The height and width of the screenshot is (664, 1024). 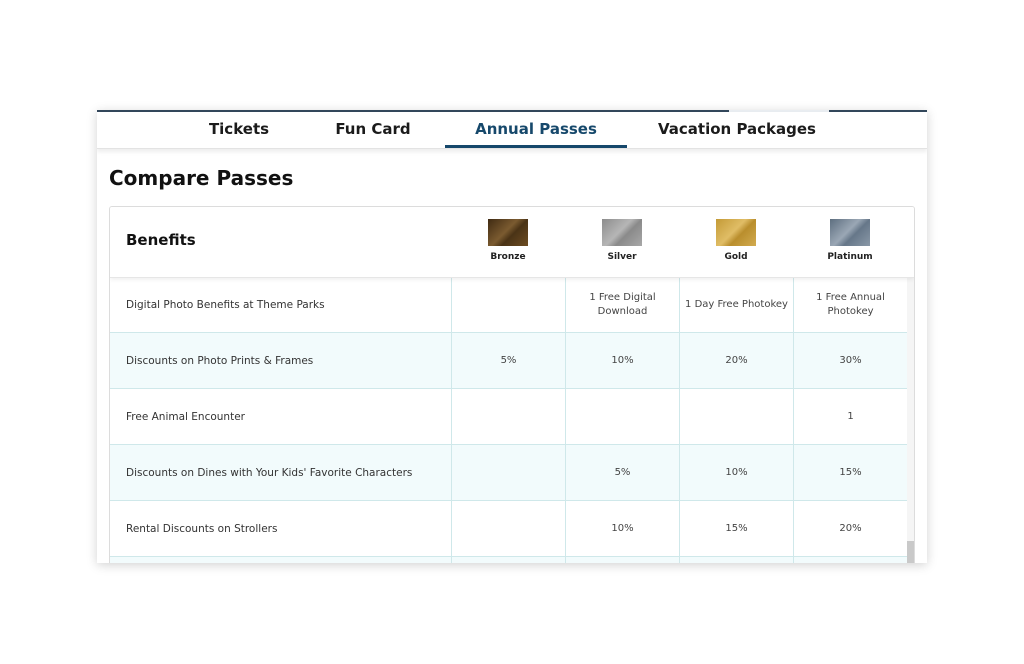 I want to click on silver-value: 5%, so click(x=622, y=472).